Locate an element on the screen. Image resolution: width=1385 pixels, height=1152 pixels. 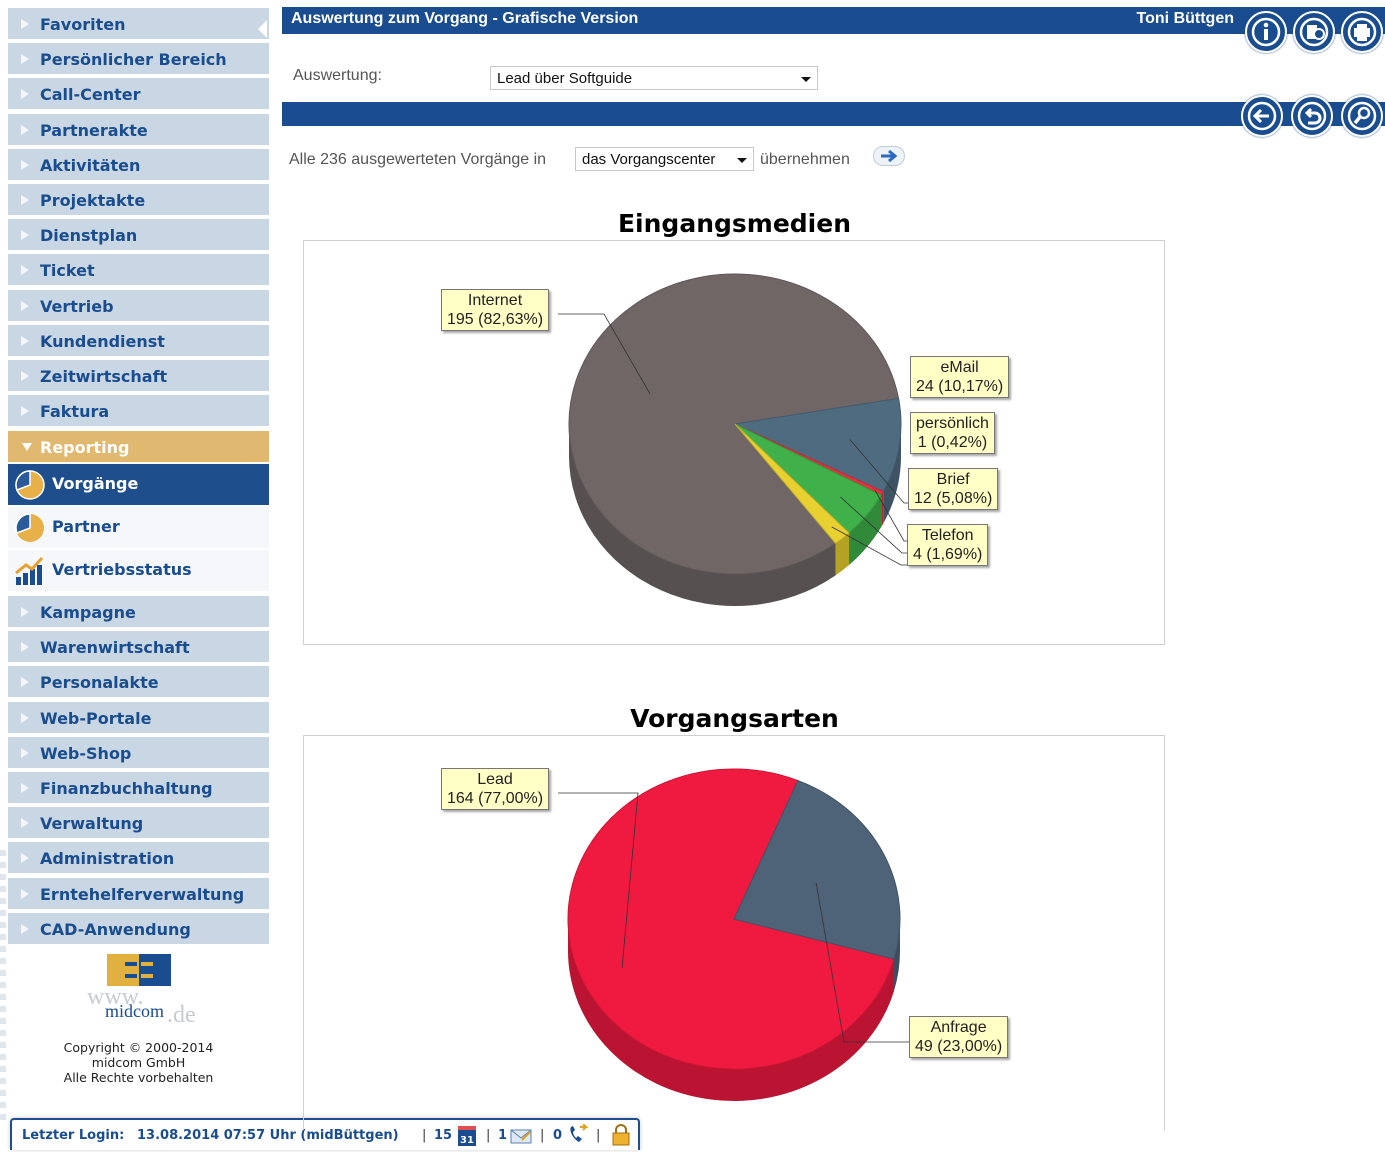
transfer-target-select: das Vorgangscenter is located at coordinates (664, 159).